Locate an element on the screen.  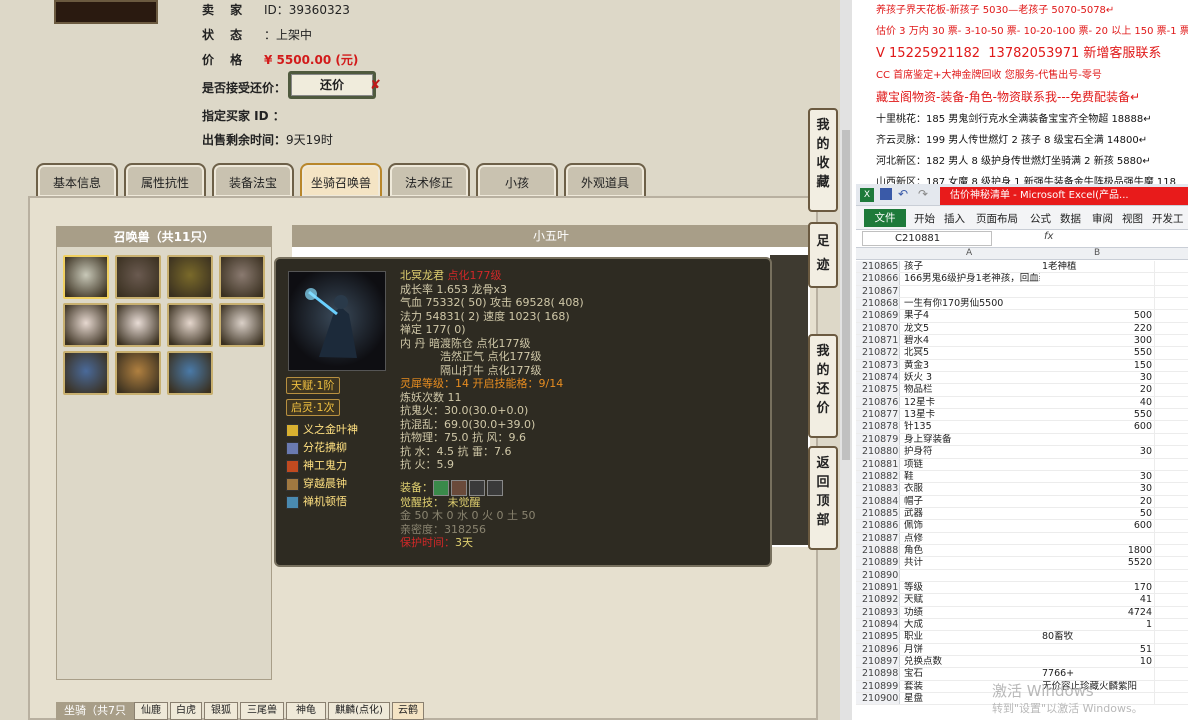
cell-b: 500 is located at coordinates (1097, 316).